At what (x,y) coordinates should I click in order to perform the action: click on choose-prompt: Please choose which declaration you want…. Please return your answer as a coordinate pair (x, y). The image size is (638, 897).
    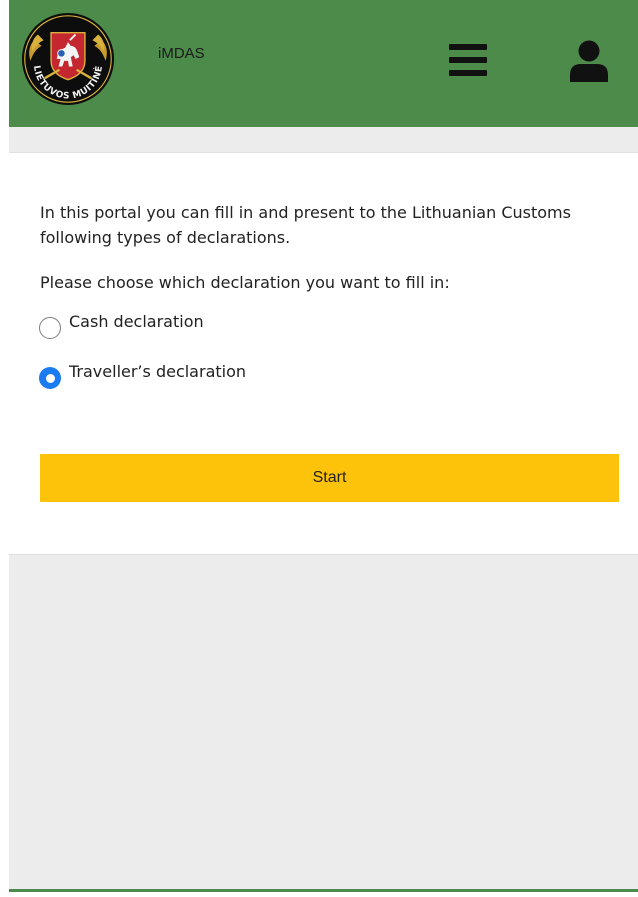
    Looking at the image, I should click on (245, 282).